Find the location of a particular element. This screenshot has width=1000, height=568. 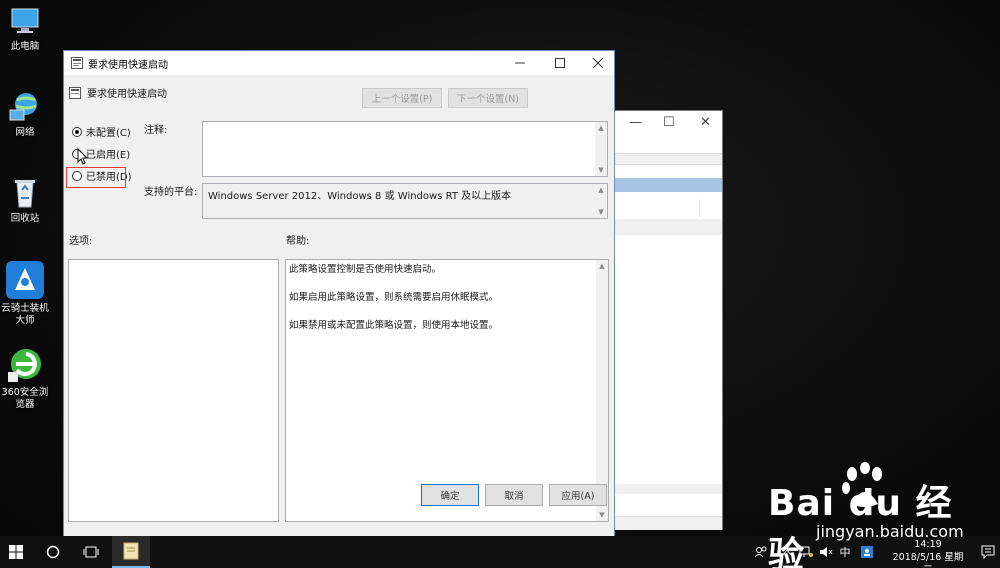

comment-textarea: ▲ ▼ is located at coordinates (405, 149).